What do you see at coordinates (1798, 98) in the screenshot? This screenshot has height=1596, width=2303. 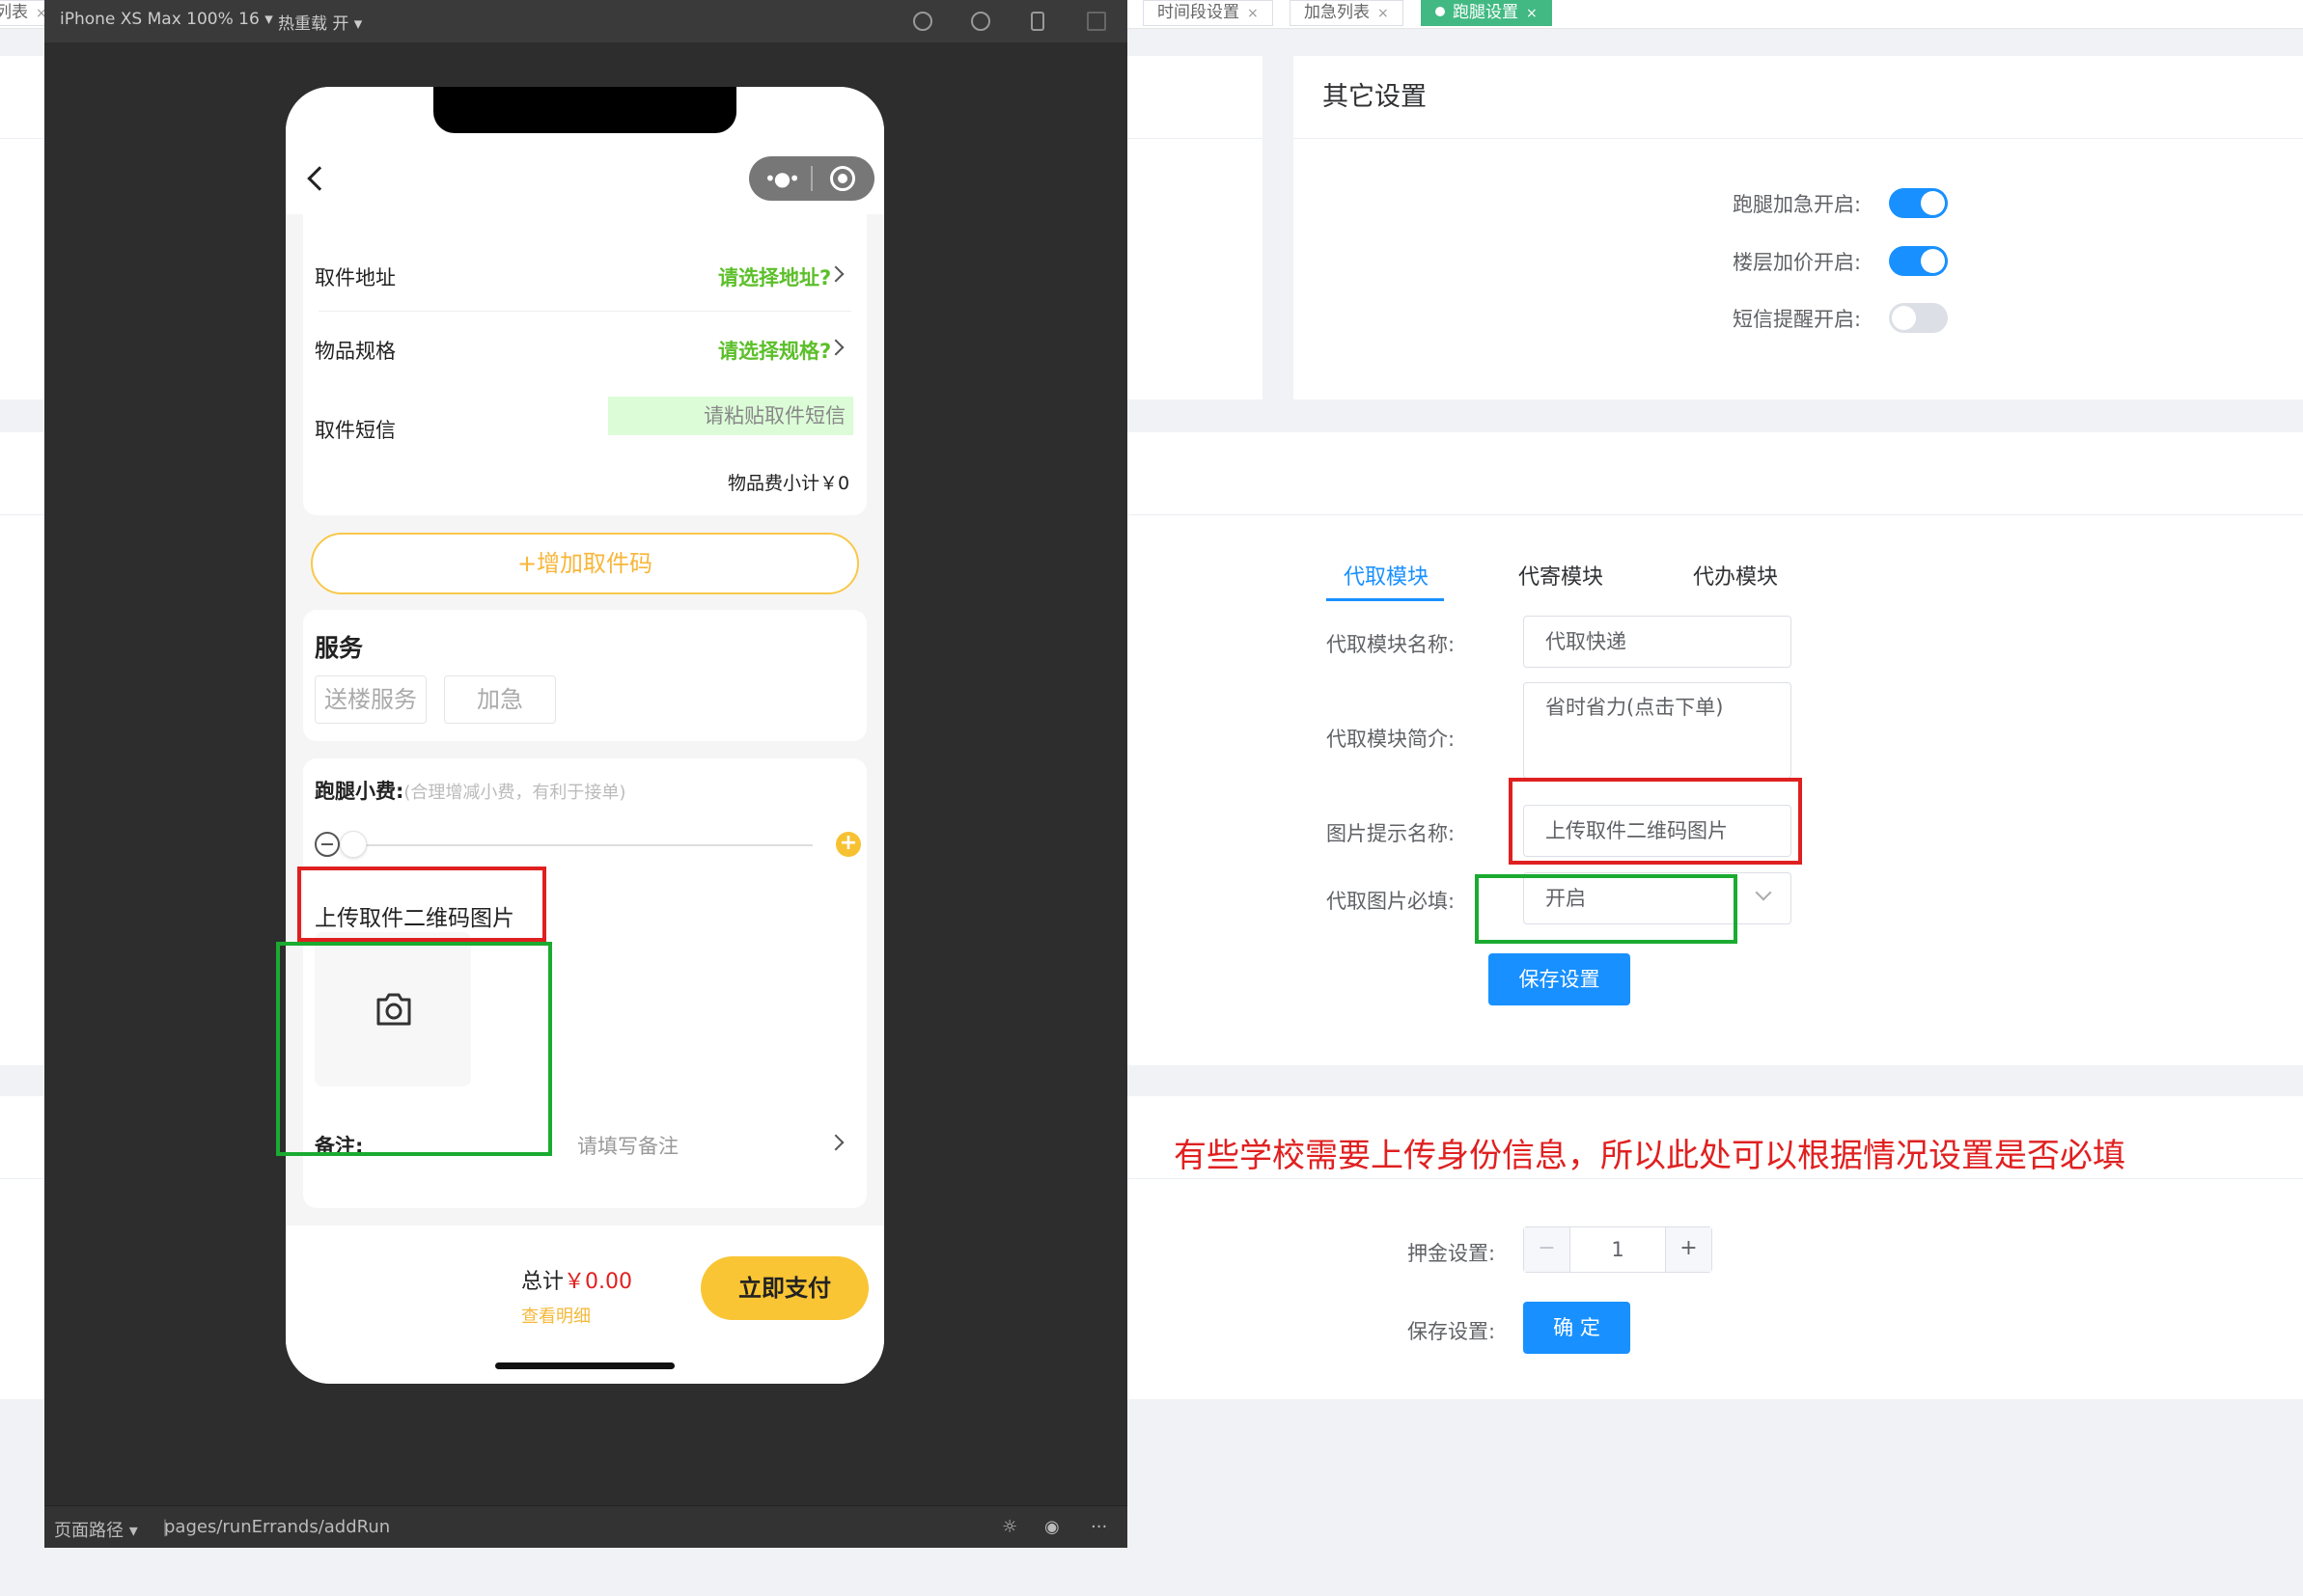 I see `other-settings-title: 其它设置` at bounding box center [1798, 98].